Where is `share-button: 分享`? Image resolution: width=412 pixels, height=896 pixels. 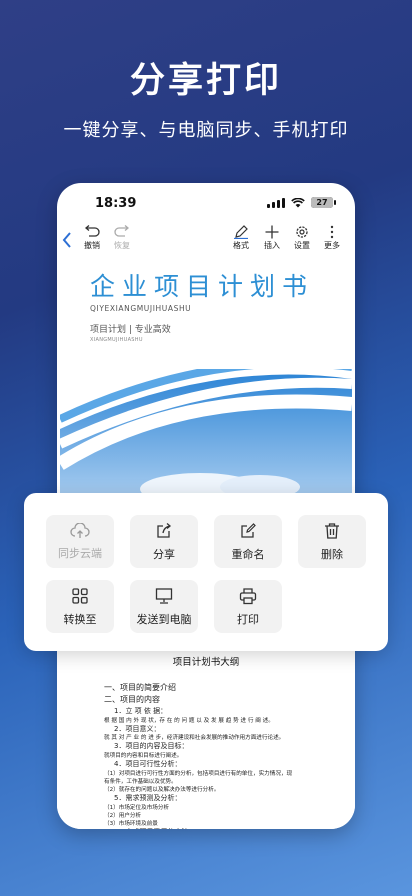 share-button: 分享 is located at coordinates (164, 541).